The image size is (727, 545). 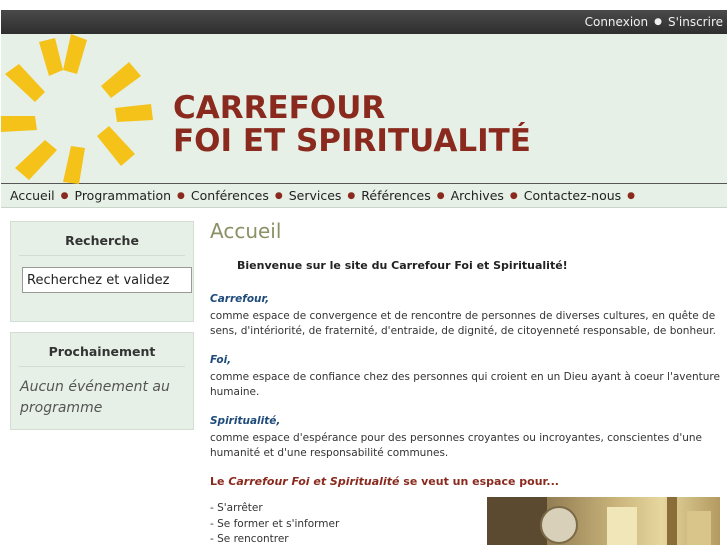 What do you see at coordinates (219, 481) in the screenshot?
I see `lead-prefix: Le` at bounding box center [219, 481].